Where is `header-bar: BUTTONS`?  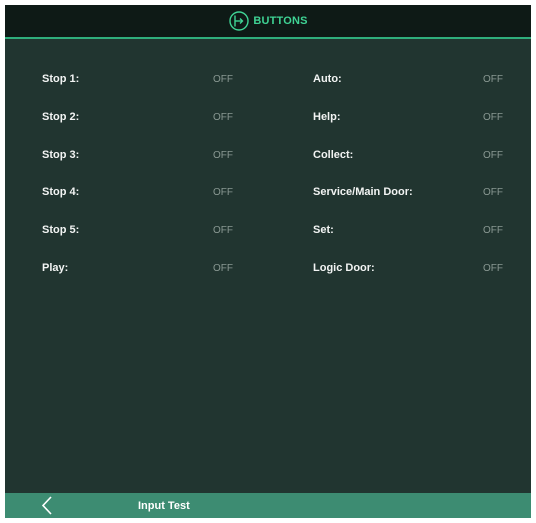
header-bar: BUTTONS is located at coordinates (268, 22).